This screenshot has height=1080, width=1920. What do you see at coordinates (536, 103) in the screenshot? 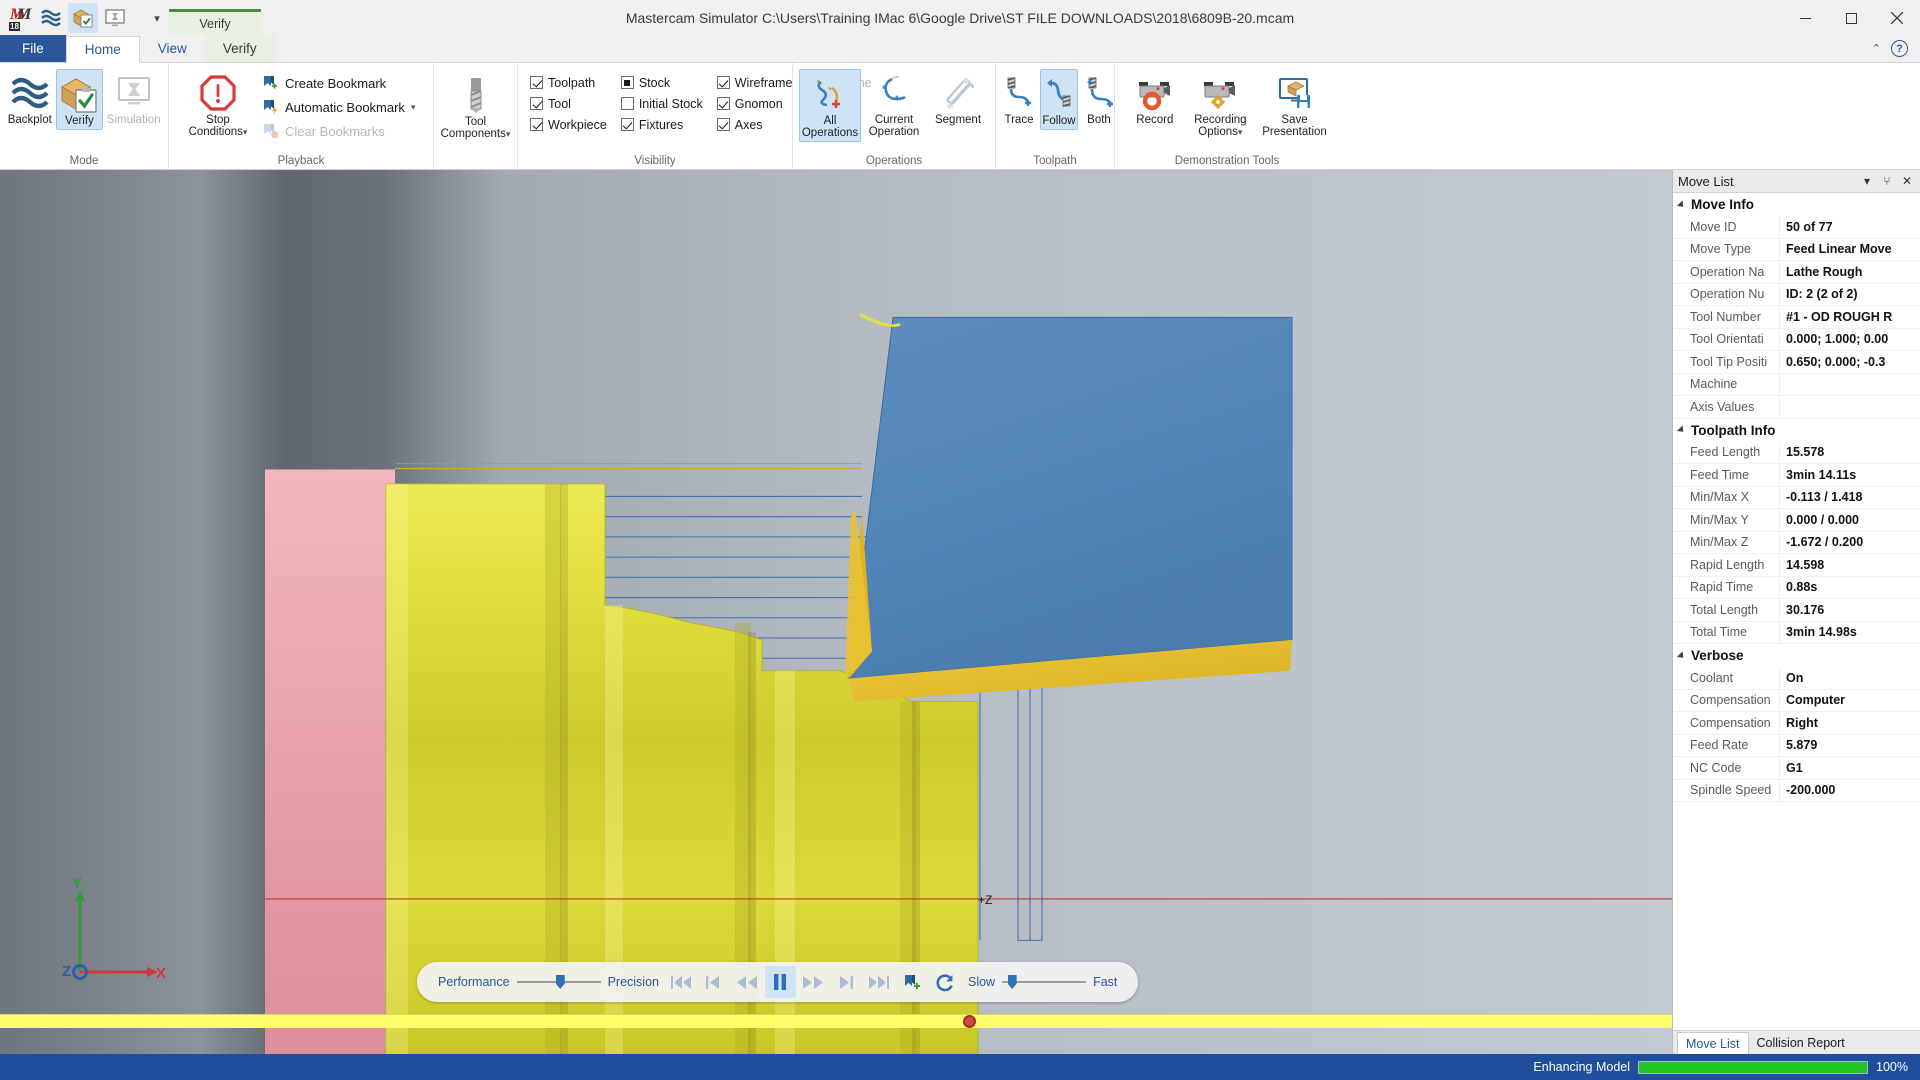
I see `checkbox-tool-box` at bounding box center [536, 103].